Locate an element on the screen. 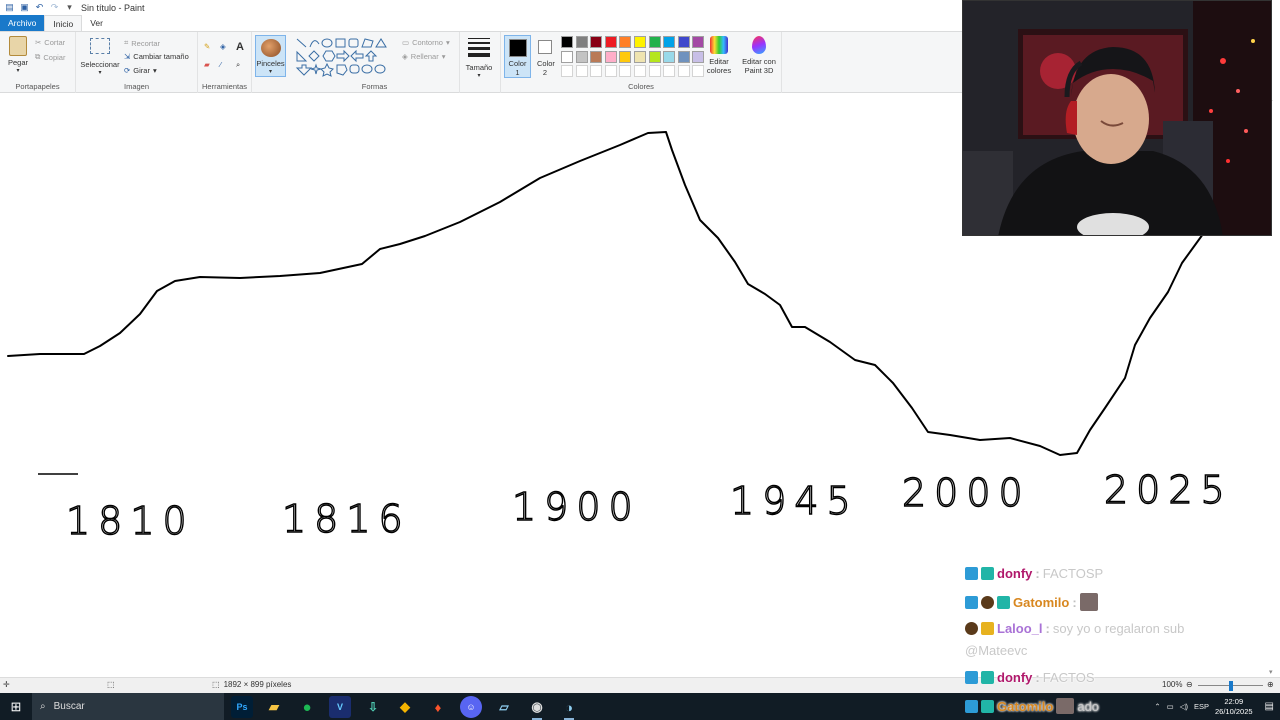 The width and height of the screenshot is (1280, 720). paint-icon: ◑ is located at coordinates (569, 708).